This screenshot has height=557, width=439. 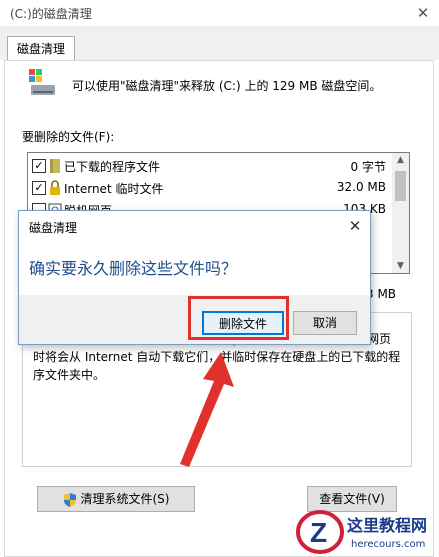 I want to click on list-scrollbar: ▲ ▼, so click(x=400, y=213).